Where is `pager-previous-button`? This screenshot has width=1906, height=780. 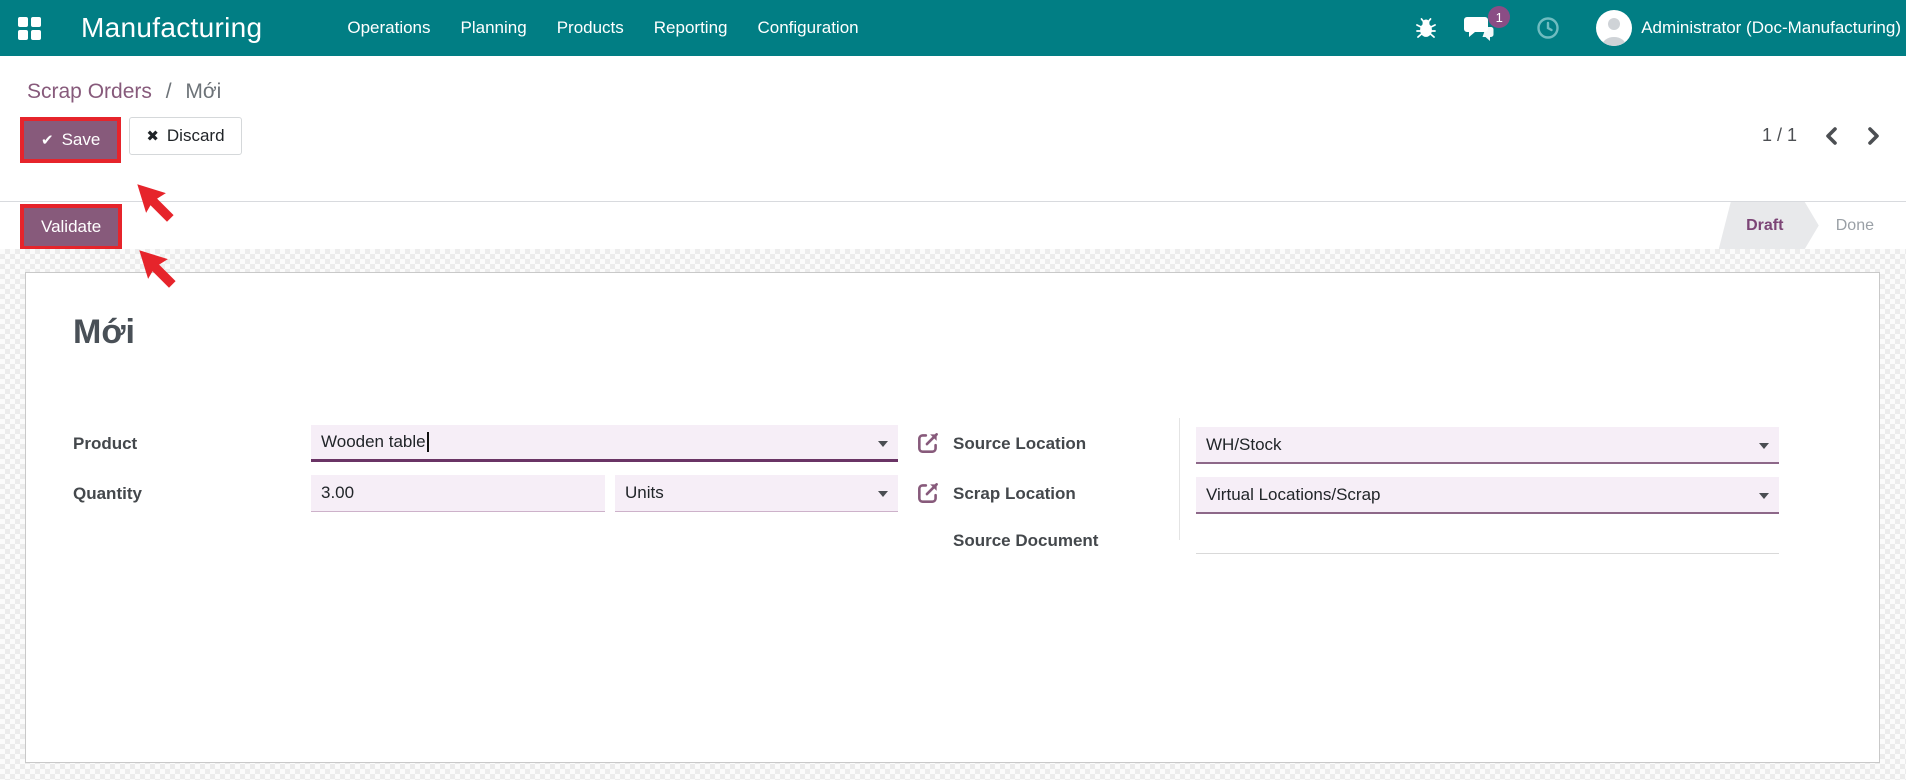 pager-previous-button is located at coordinates (1831, 136).